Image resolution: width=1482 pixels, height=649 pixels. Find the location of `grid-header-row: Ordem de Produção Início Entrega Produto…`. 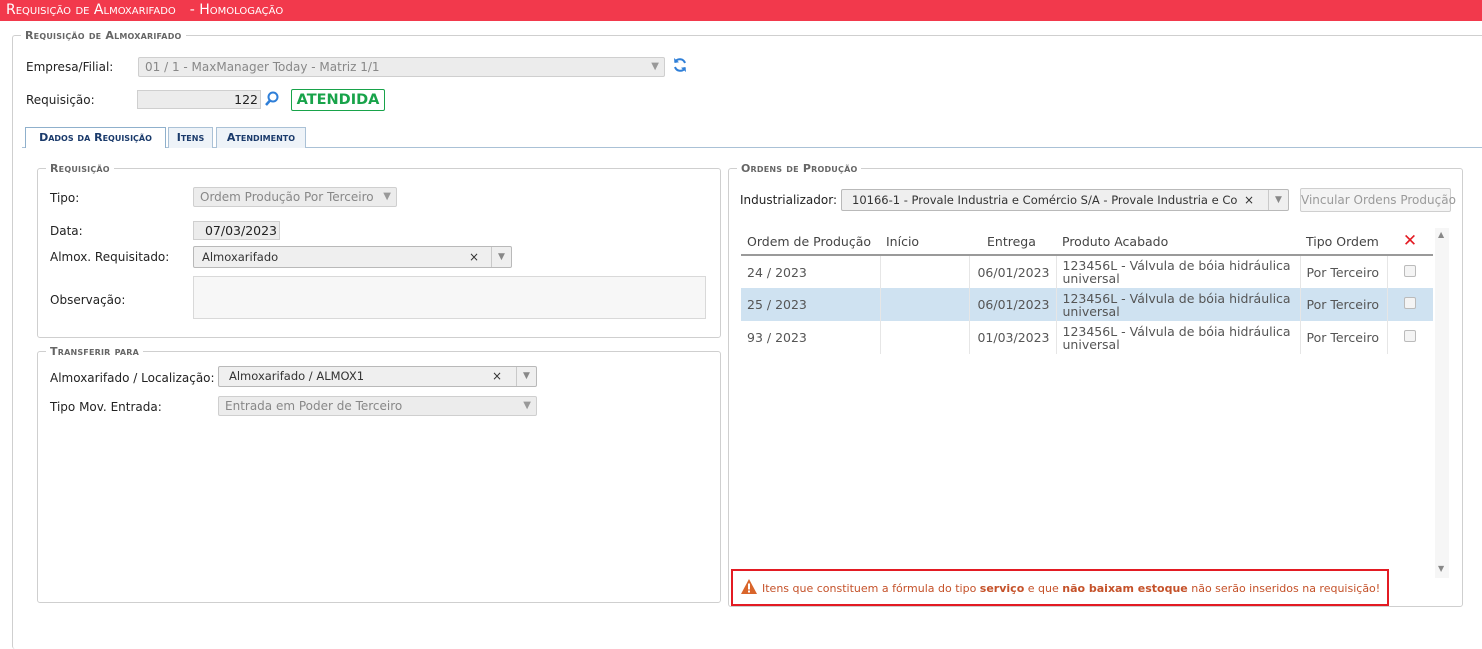

grid-header-row: Ordem de Produção Início Entrega Produto… is located at coordinates (1087, 242).